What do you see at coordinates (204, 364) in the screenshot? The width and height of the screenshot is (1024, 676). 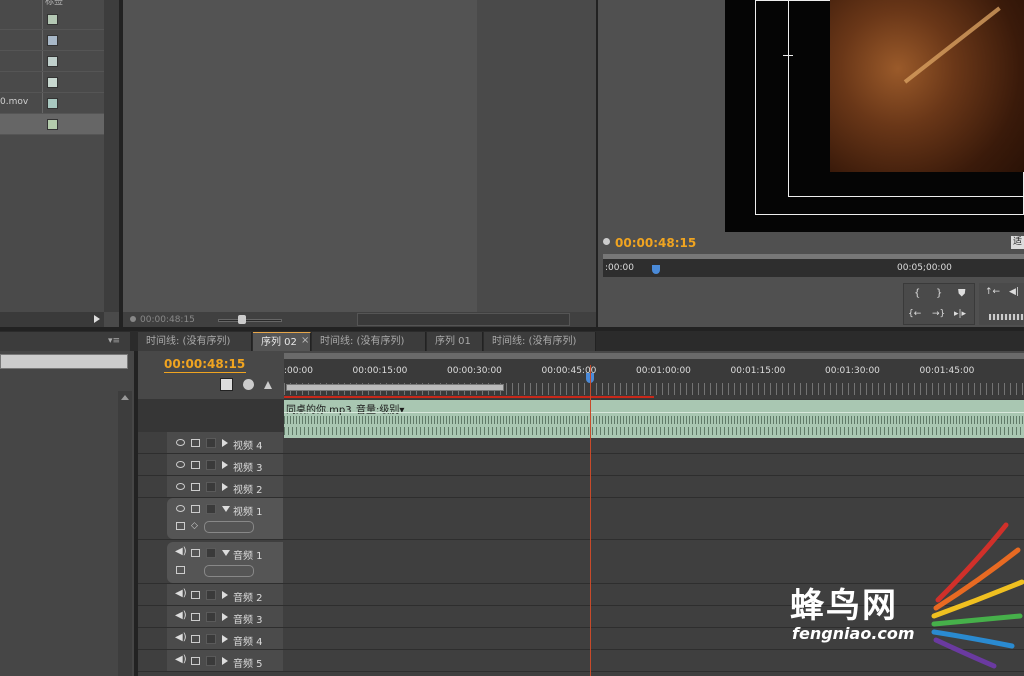 I see `timeline-timecode: 00:00:48:15` at bounding box center [204, 364].